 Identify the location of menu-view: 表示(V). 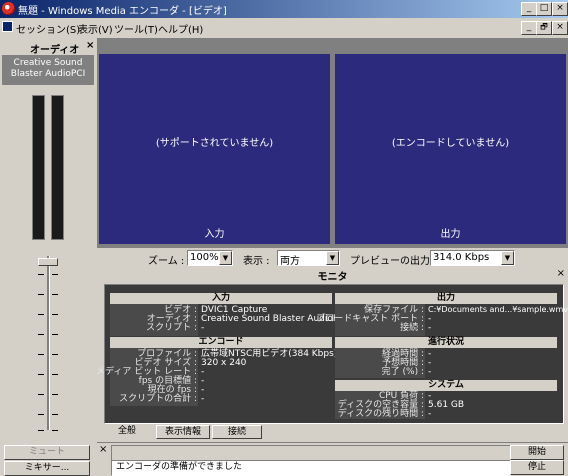
(95, 28).